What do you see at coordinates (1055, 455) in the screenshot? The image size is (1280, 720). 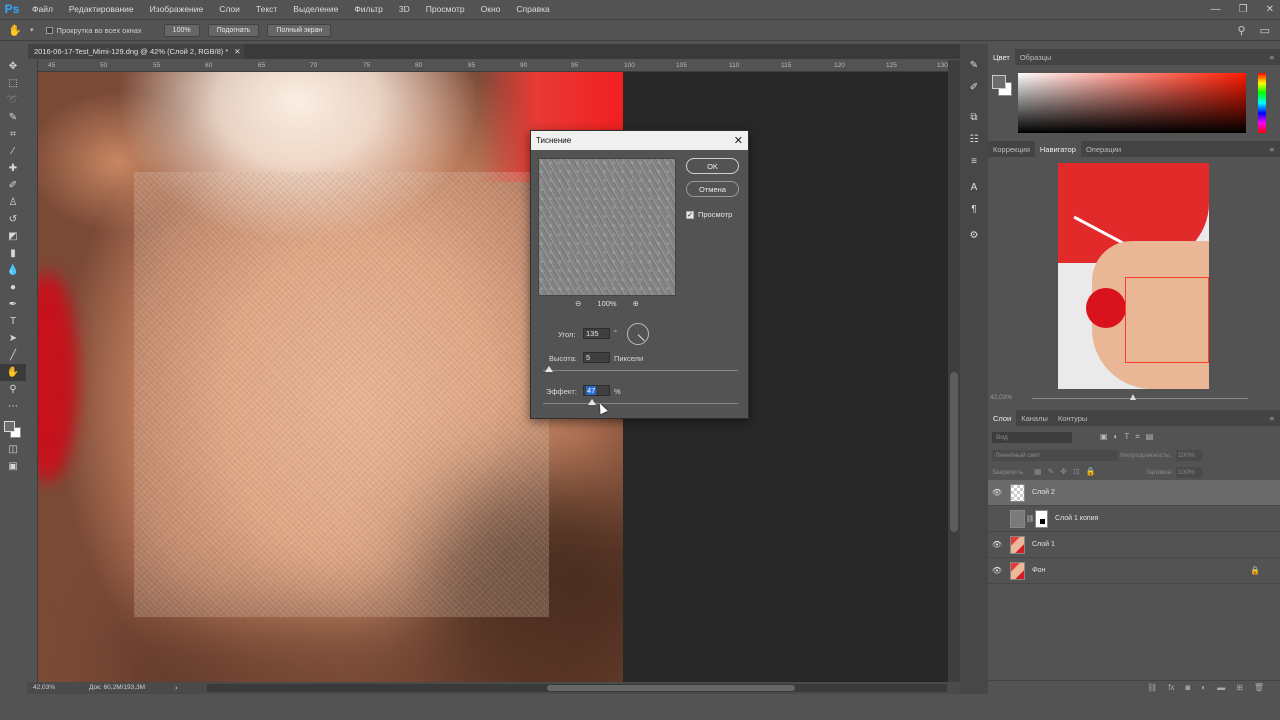 I see `blend-mode-select: Линейный свет` at bounding box center [1055, 455].